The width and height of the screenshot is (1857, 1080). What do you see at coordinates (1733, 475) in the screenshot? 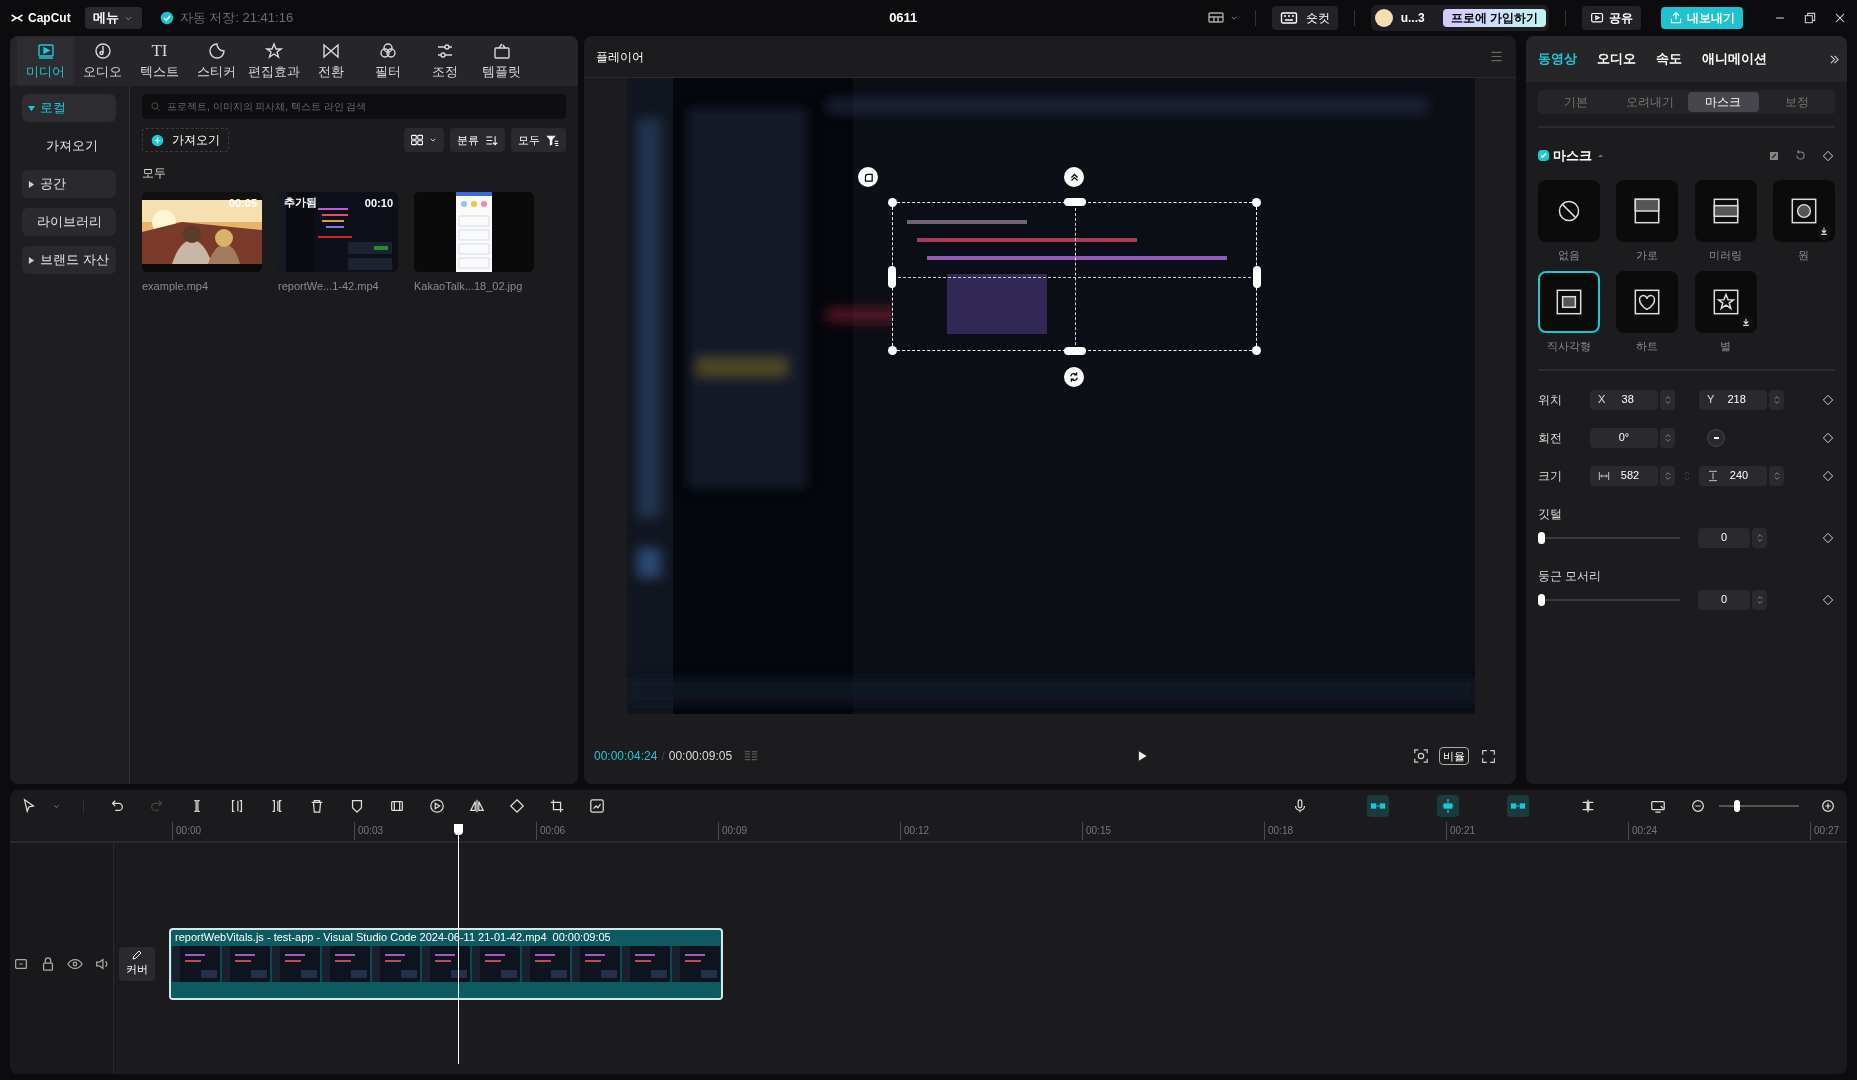
I see `height-field: 240` at bounding box center [1733, 475].